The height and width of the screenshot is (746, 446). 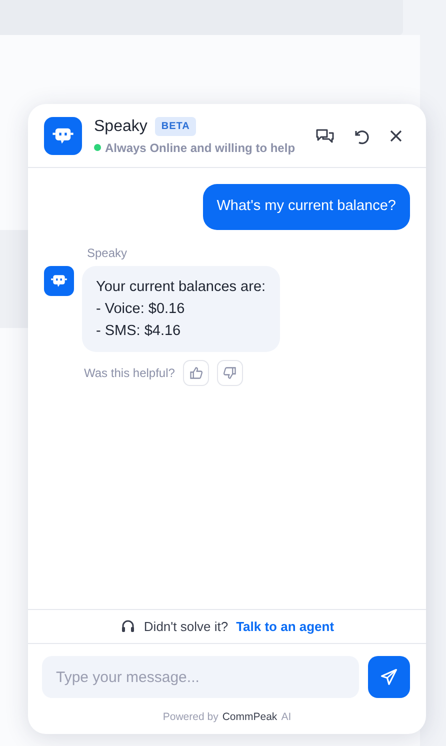 What do you see at coordinates (121, 126) in the screenshot?
I see `chat-title: Speaky` at bounding box center [121, 126].